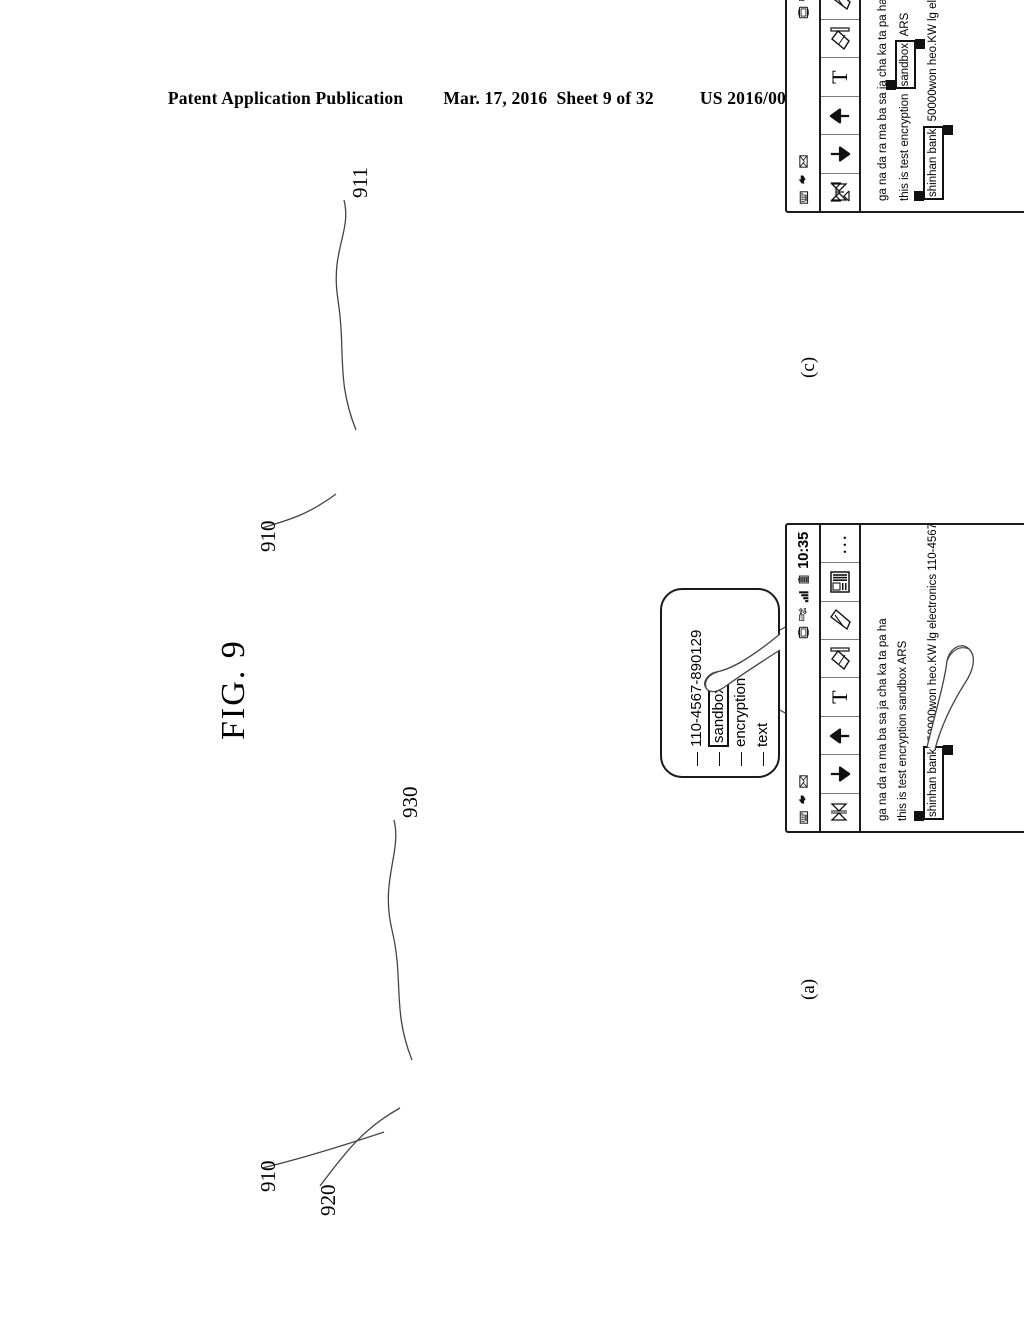 This screenshot has height=1320, width=1024. Describe the element at coordinates (328, 1200) in the screenshot. I see `ref-number-920: 920` at that location.